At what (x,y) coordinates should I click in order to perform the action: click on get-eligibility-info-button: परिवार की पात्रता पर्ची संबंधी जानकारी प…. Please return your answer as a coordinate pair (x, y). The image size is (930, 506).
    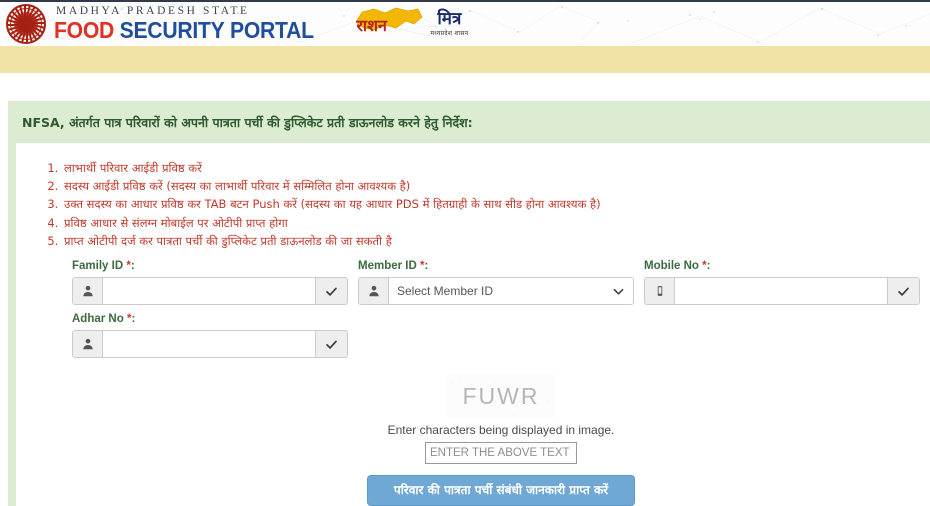
    Looking at the image, I should click on (501, 490).